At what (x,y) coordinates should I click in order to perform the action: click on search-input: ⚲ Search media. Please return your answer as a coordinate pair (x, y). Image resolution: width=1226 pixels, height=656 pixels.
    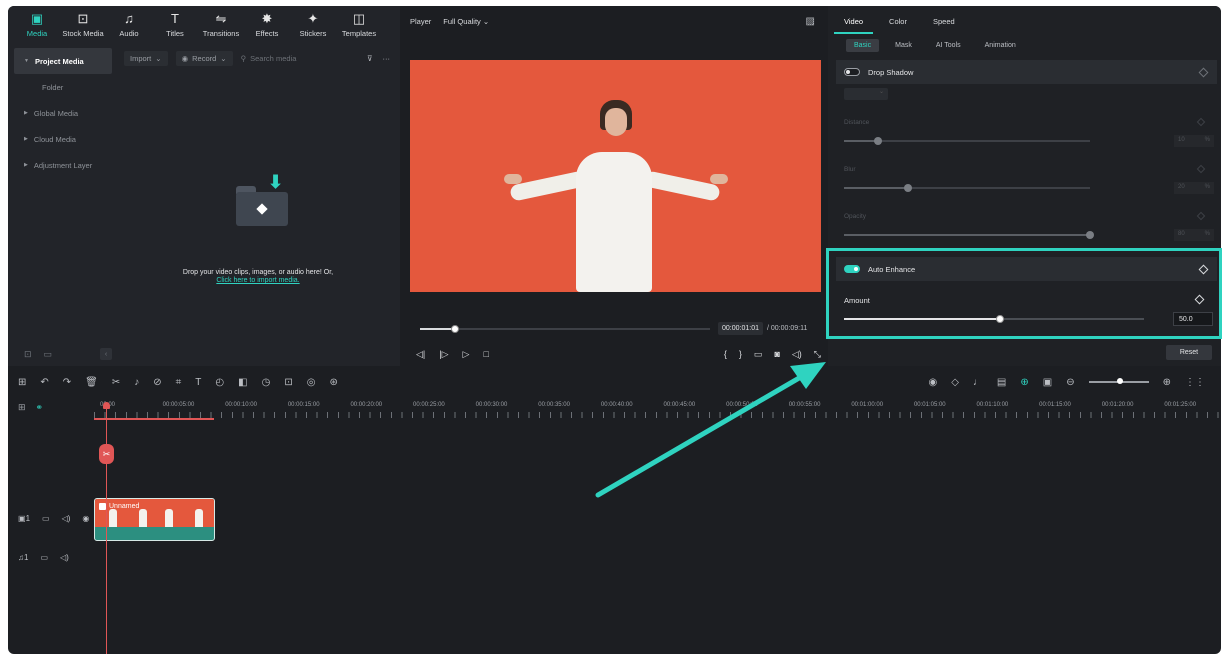
    Looking at the image, I should click on (269, 58).